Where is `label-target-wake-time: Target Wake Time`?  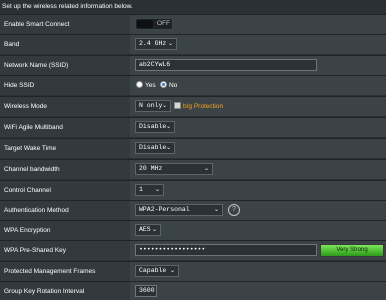 label-target-wake-time: Target Wake Time is located at coordinates (67, 148).